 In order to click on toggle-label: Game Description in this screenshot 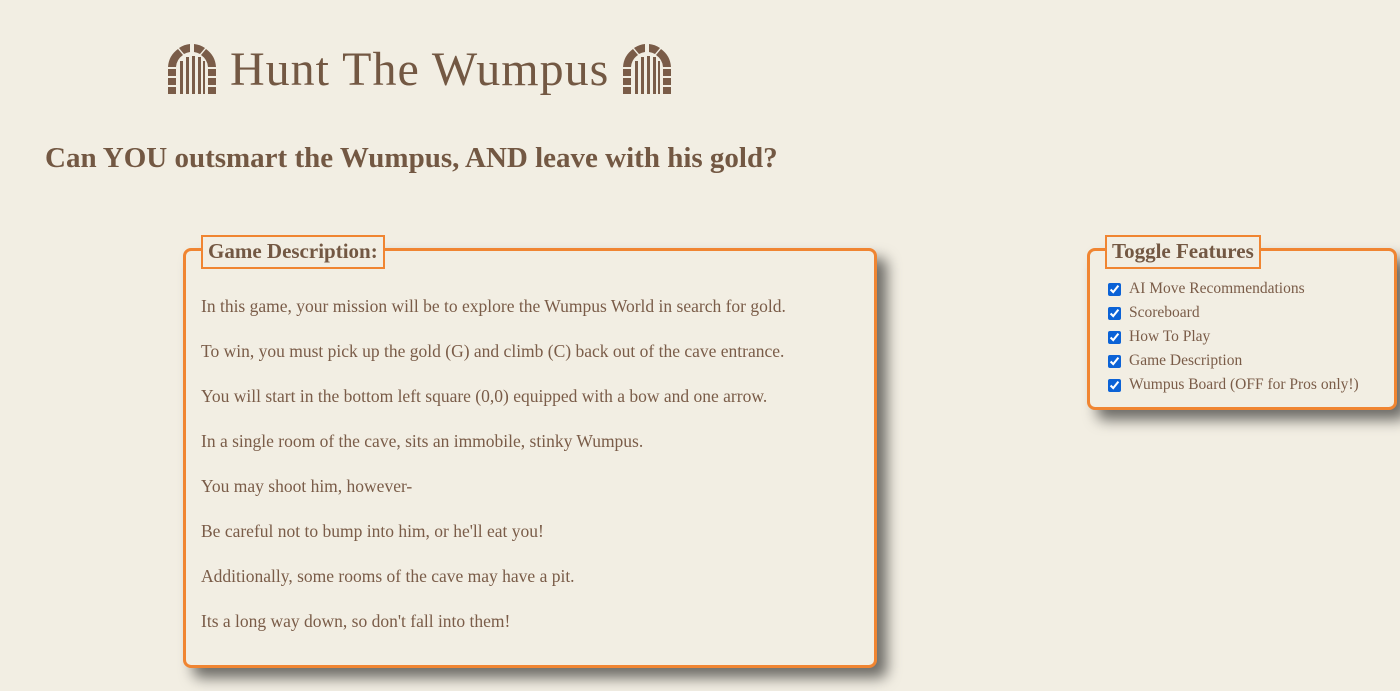, I will do `click(1186, 360)`.